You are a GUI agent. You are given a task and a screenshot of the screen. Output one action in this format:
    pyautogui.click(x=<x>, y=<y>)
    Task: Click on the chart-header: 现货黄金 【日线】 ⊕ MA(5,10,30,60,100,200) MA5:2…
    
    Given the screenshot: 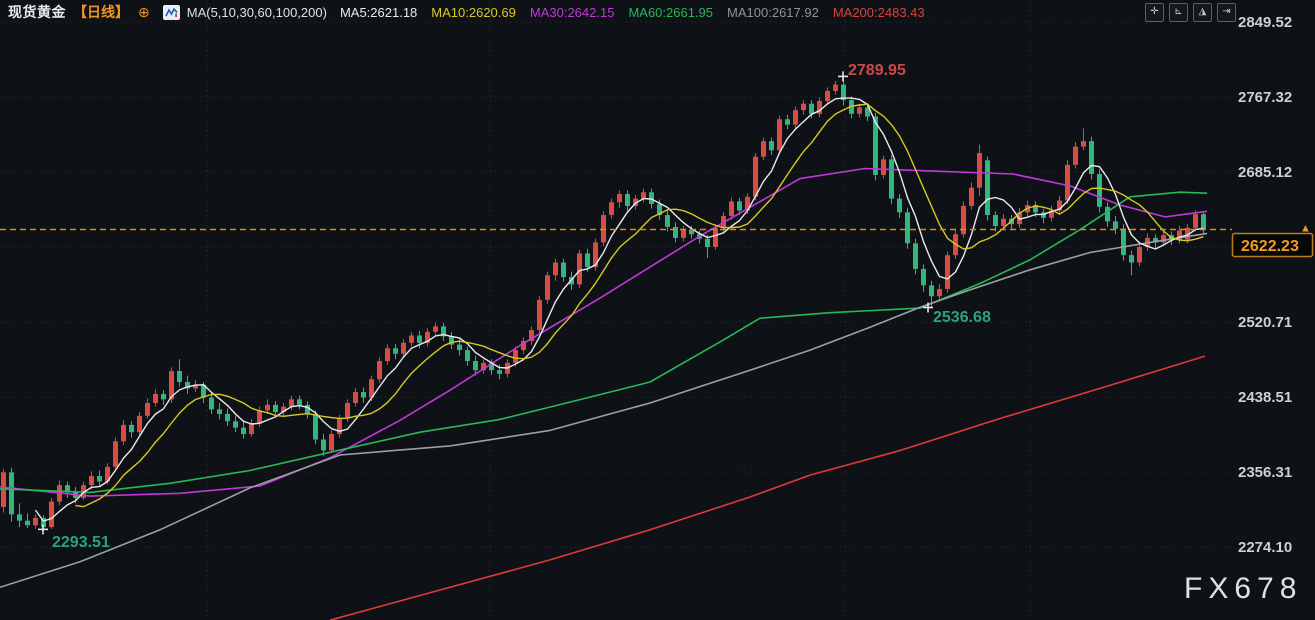 What is the action you would take?
    pyautogui.click(x=657, y=12)
    